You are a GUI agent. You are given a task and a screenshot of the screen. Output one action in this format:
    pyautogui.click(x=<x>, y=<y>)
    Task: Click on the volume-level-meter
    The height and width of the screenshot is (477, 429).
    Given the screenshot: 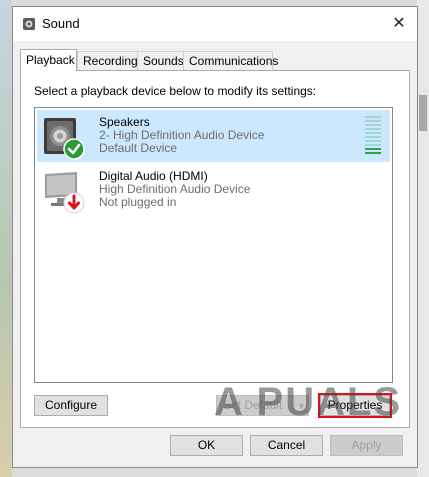 What is the action you would take?
    pyautogui.click(x=373, y=136)
    